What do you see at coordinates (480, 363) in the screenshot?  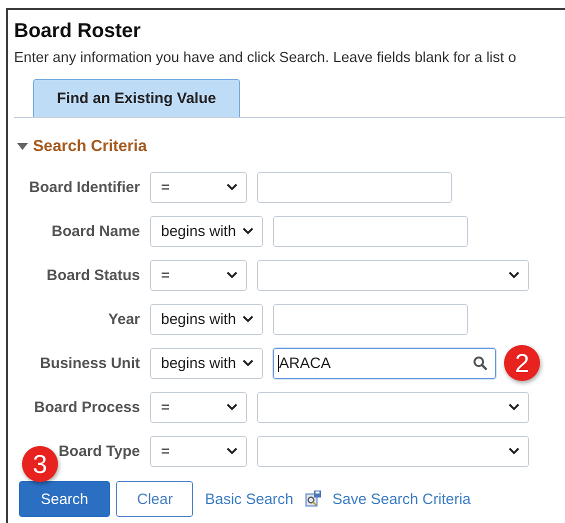 I see `search-icon` at bounding box center [480, 363].